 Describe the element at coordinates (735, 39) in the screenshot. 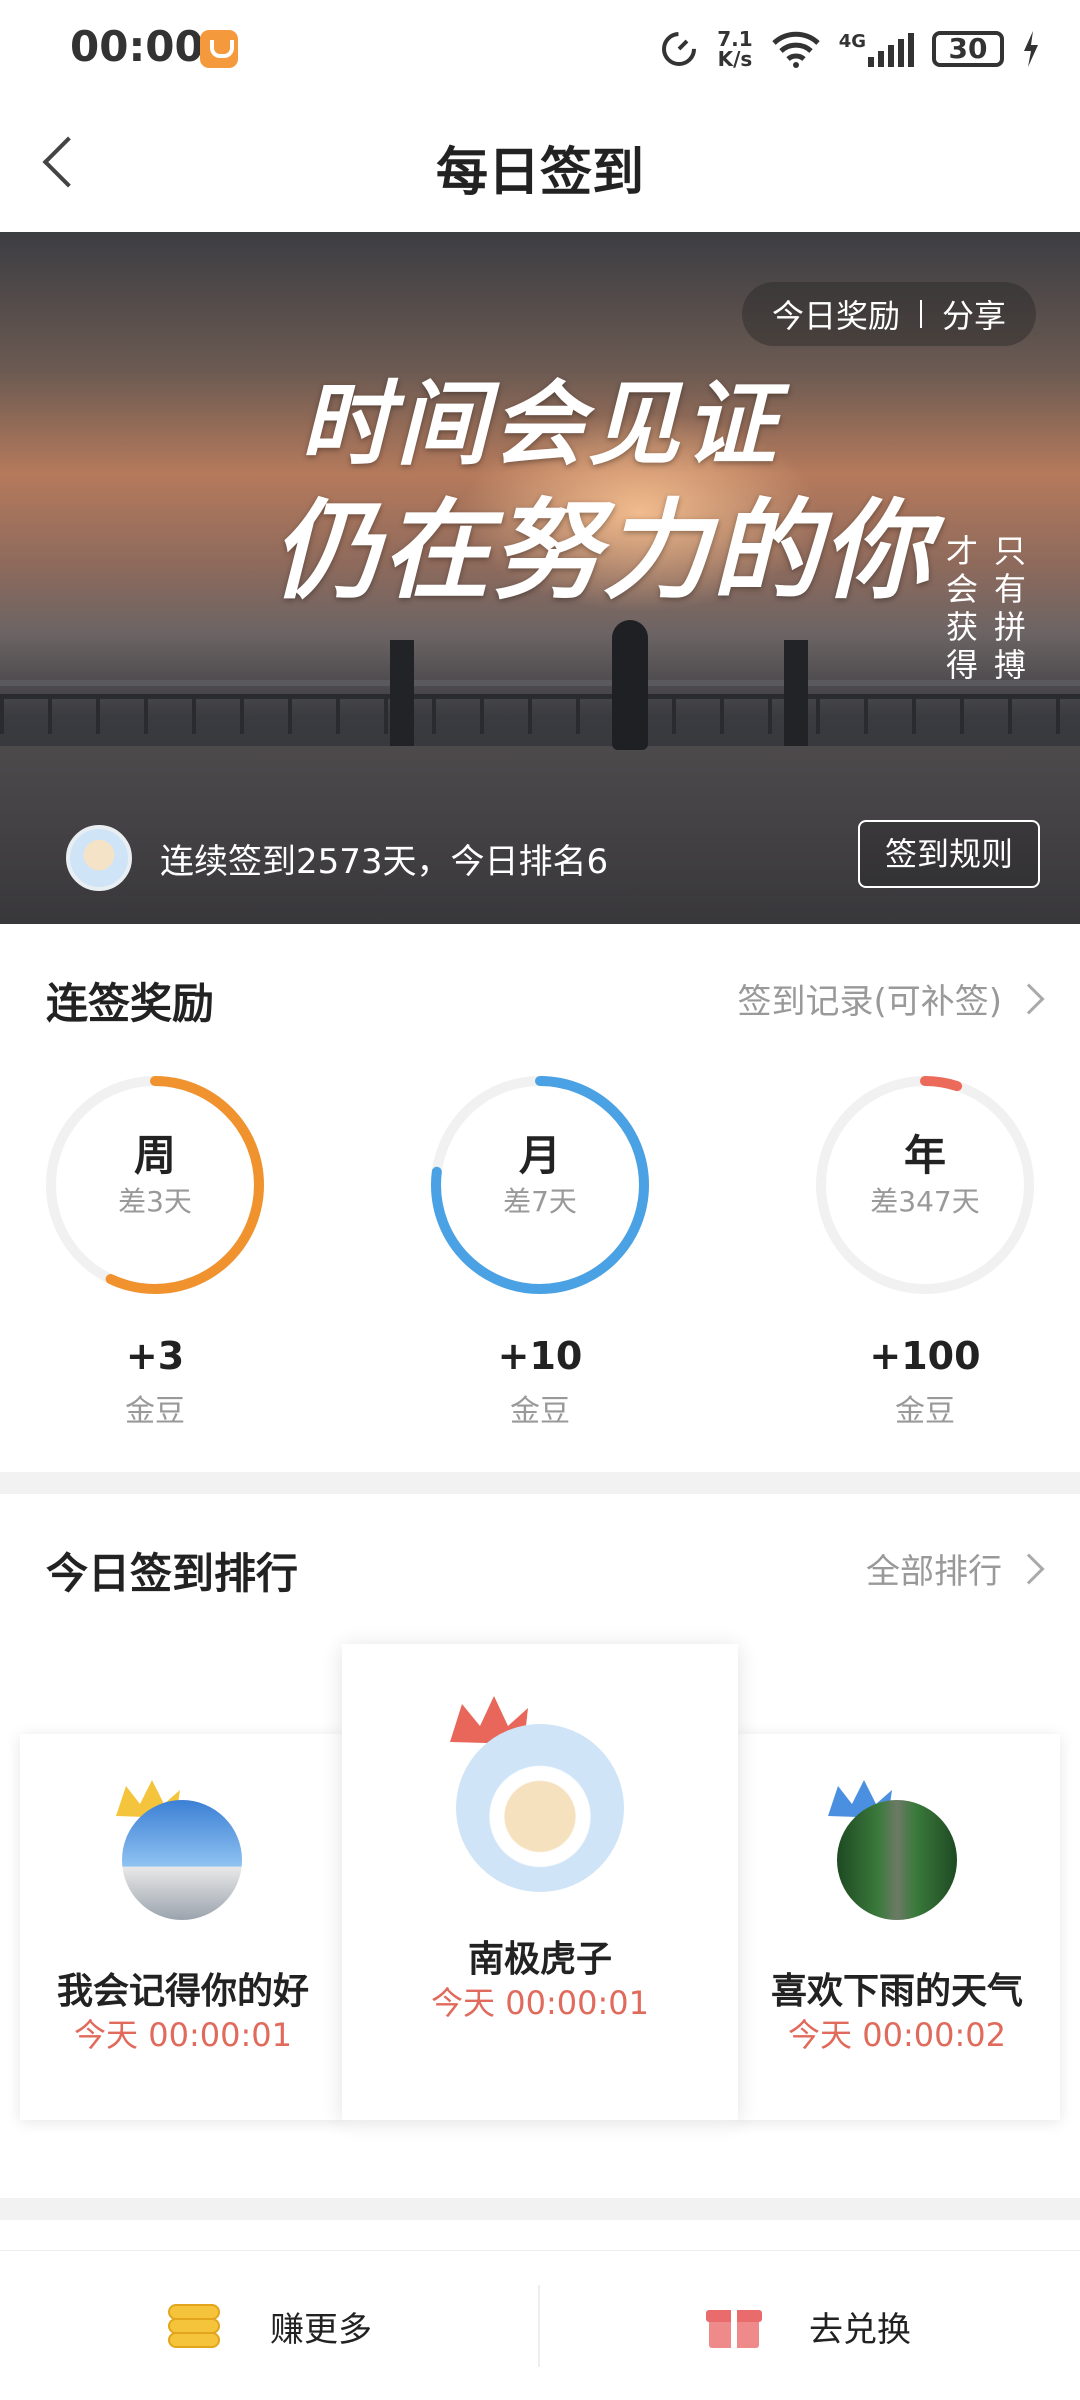

I see `speed-value: 7.1` at that location.